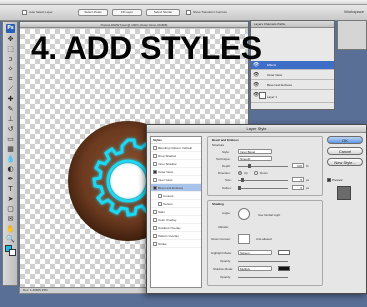  I want to click on depth-slider, so click(263, 166).